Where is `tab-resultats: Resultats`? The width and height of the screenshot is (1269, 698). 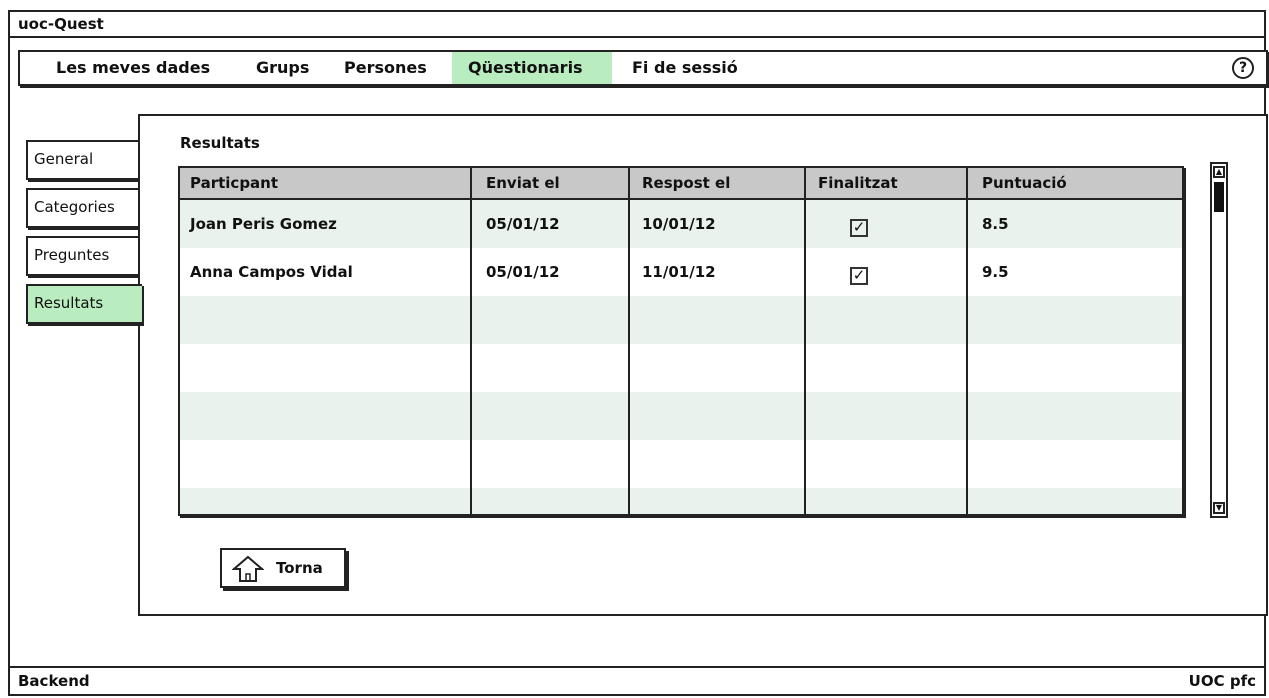
tab-resultats: Resultats is located at coordinates (84, 304).